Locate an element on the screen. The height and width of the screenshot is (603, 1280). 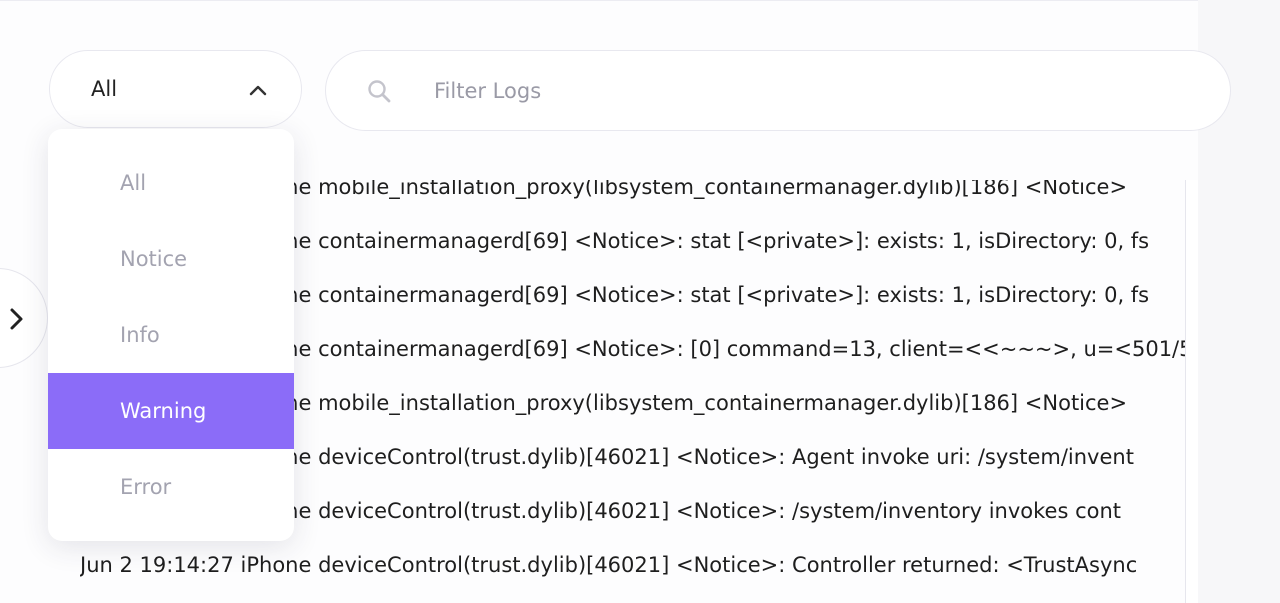
search-icon is located at coordinates (379, 91).